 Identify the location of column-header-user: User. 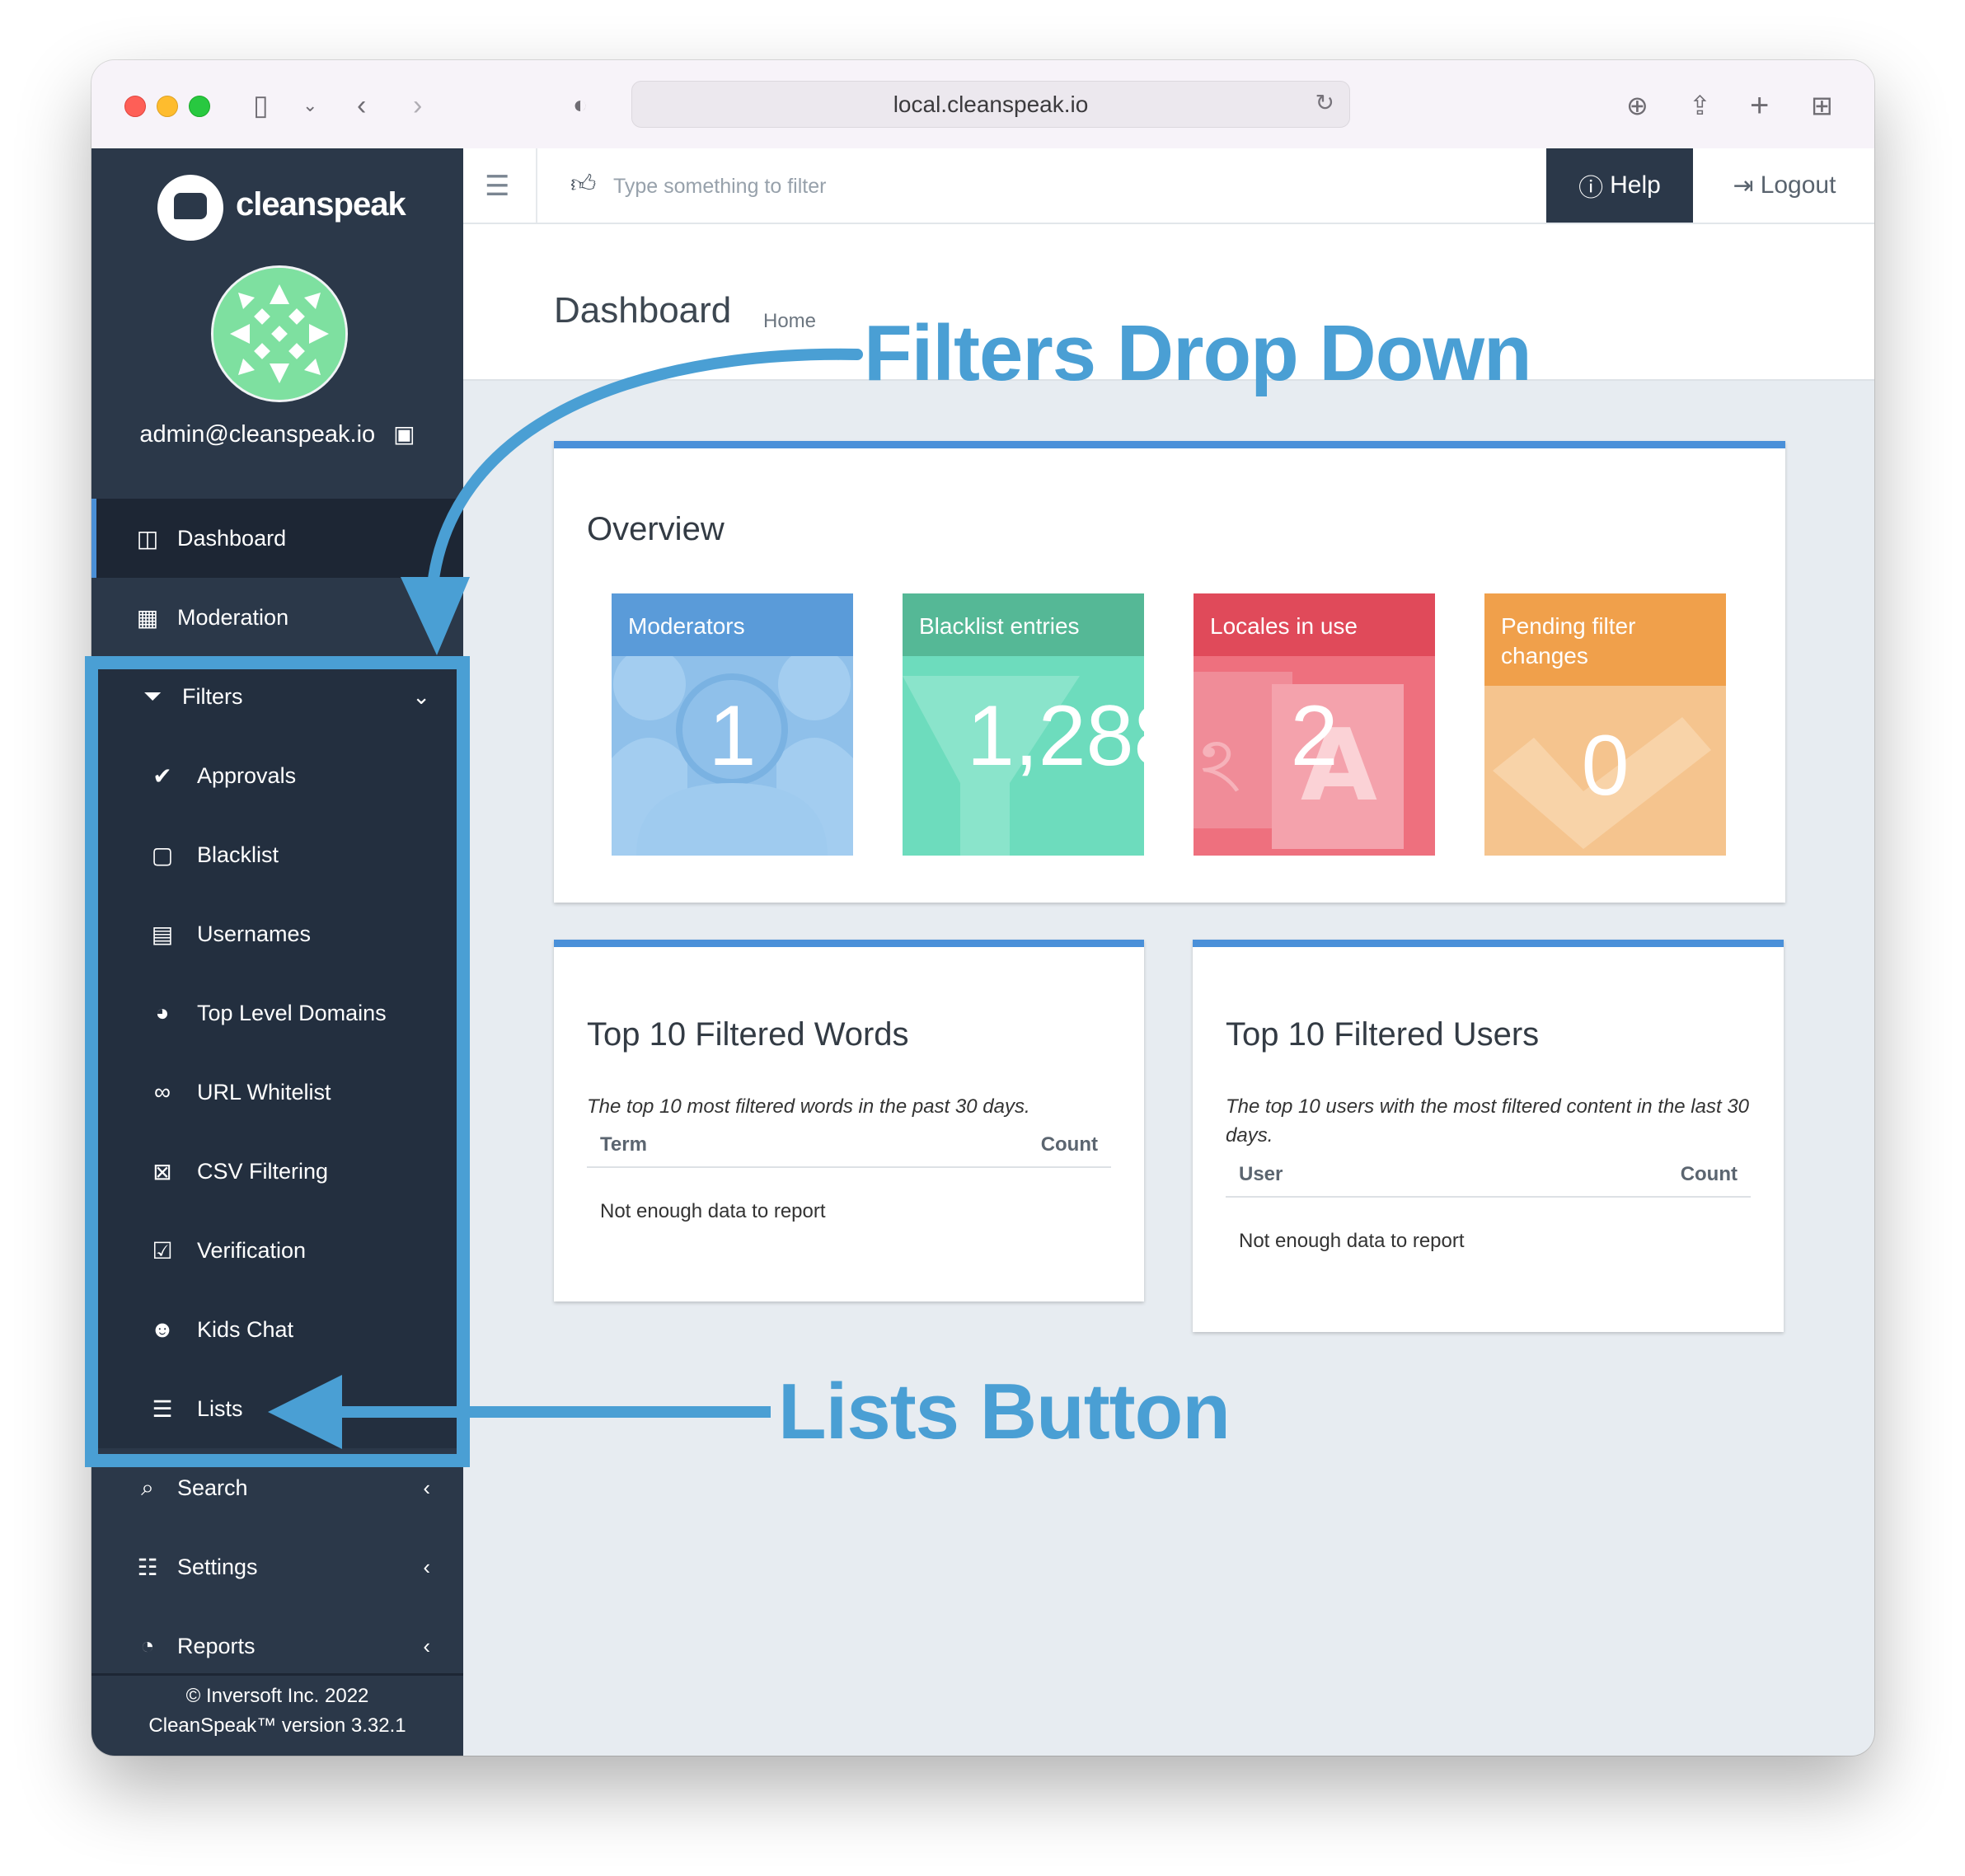
(1261, 1174).